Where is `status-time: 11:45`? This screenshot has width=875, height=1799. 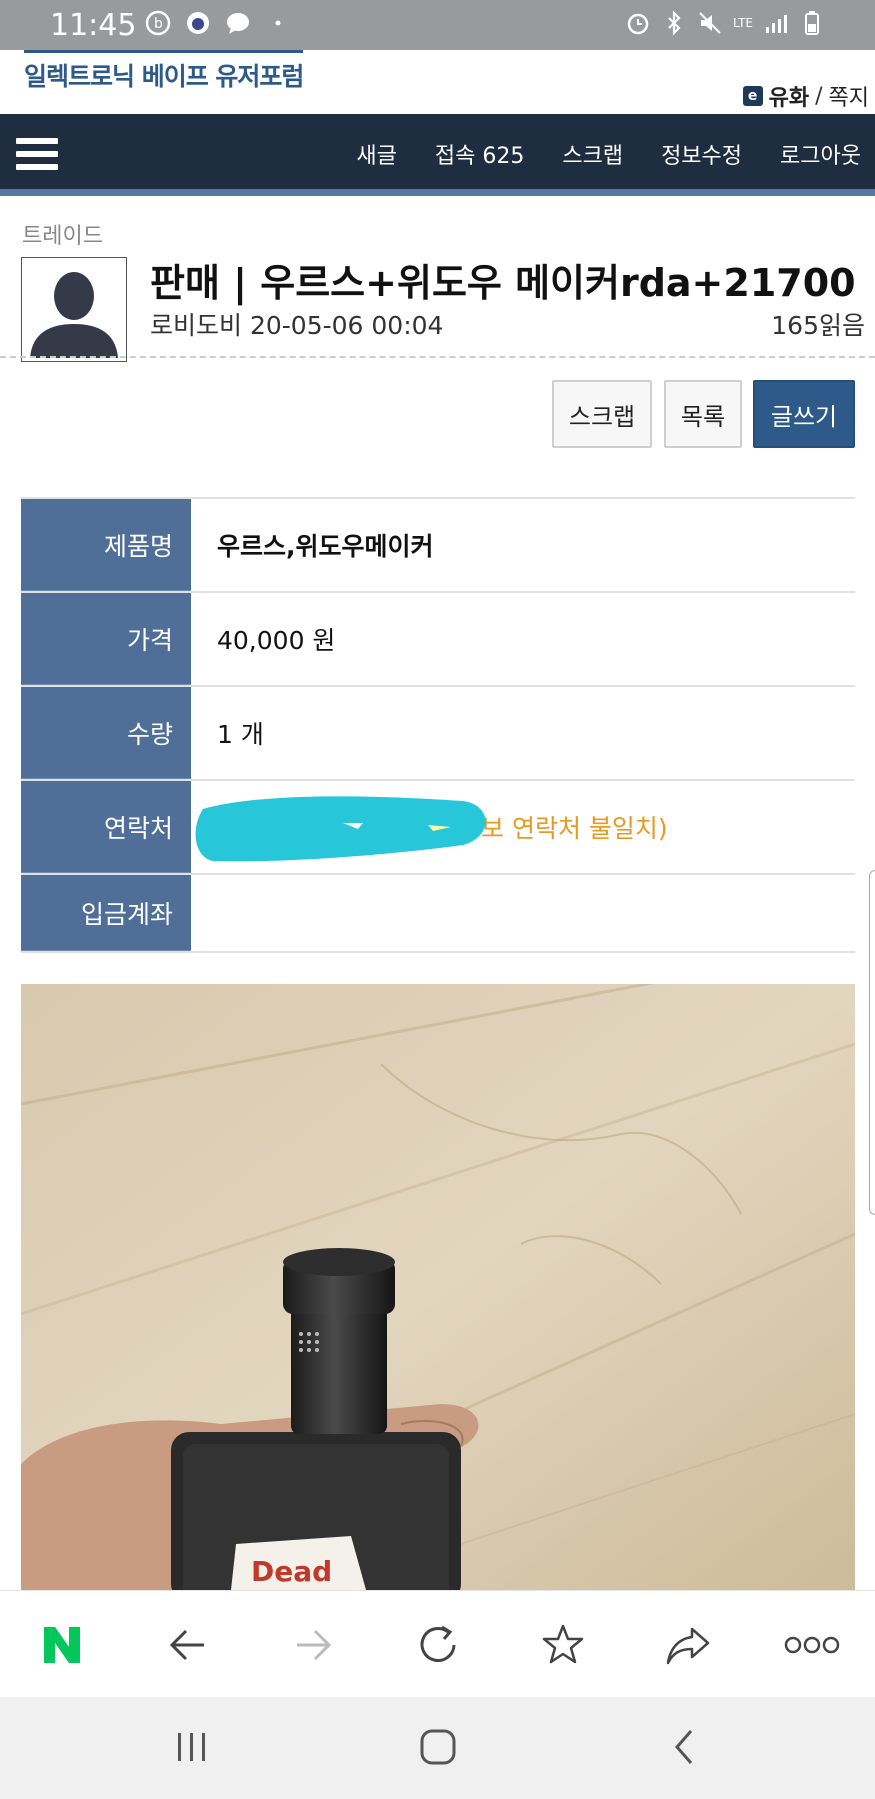 status-time: 11:45 is located at coordinates (93, 25).